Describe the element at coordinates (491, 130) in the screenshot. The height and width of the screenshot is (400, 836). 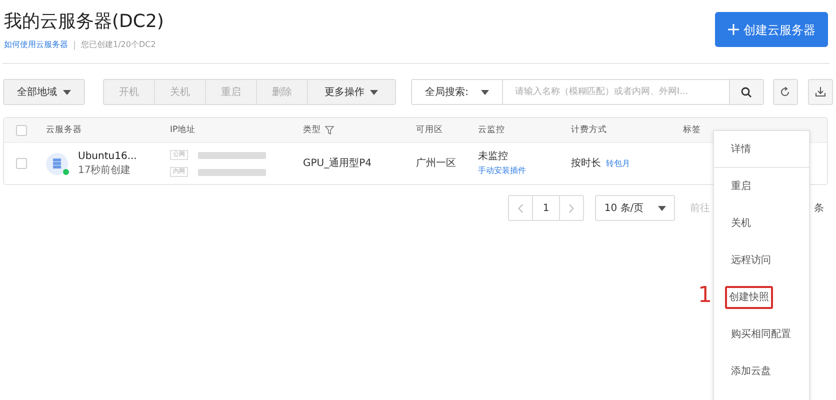
I see `column-header: 云监控` at that location.